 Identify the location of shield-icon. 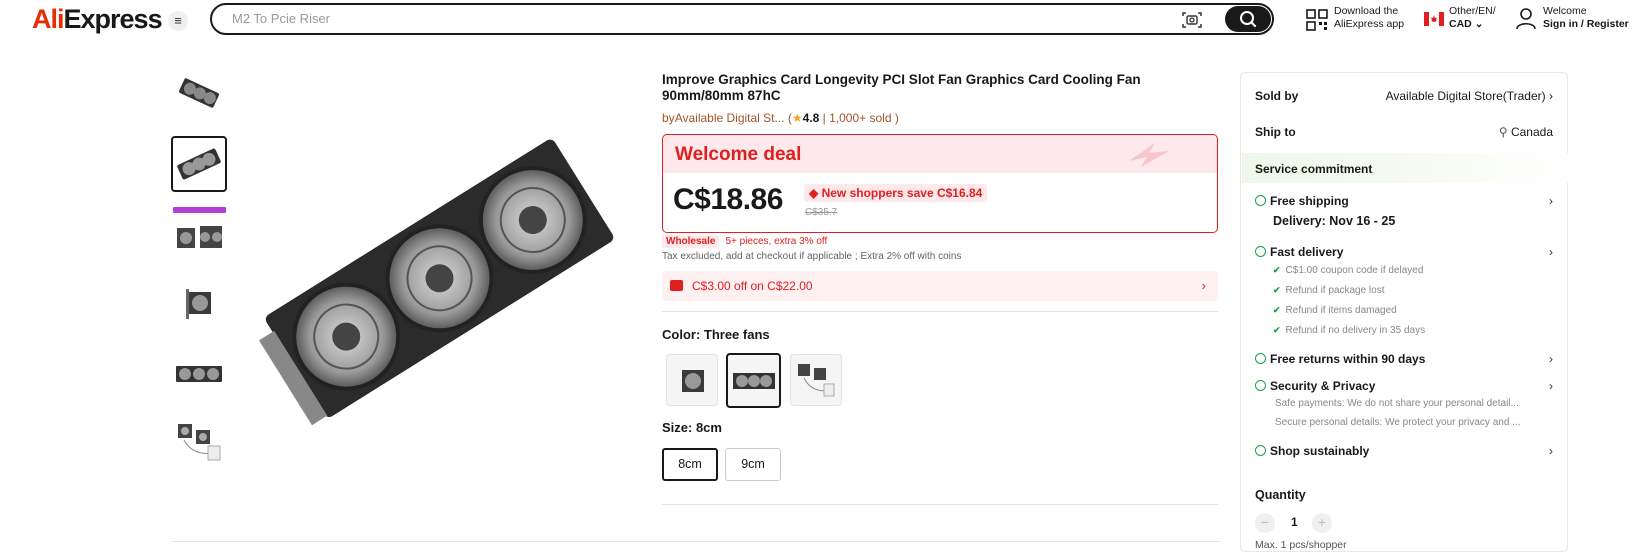
(1260, 385).